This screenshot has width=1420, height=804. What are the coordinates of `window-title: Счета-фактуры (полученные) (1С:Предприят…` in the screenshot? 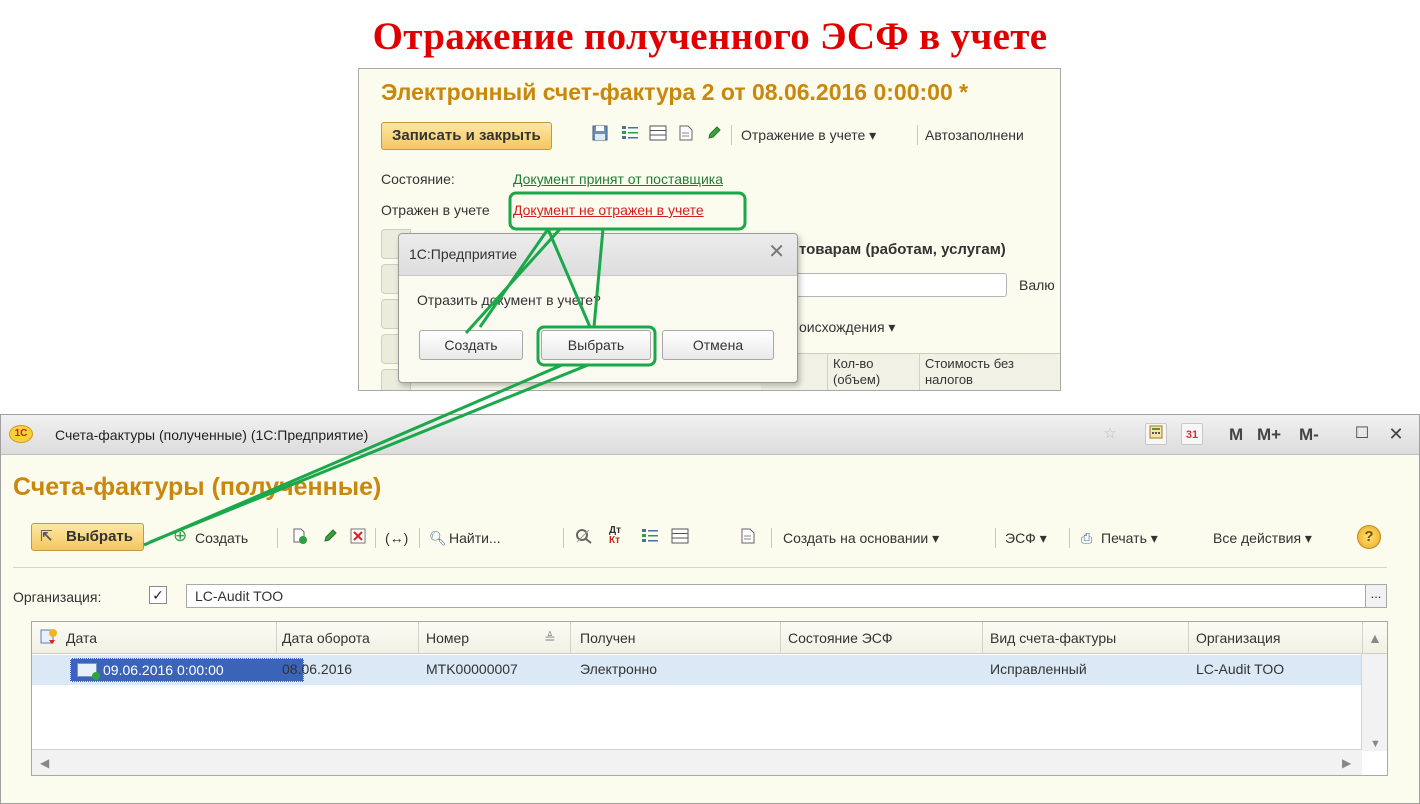 It's located at (212, 435).